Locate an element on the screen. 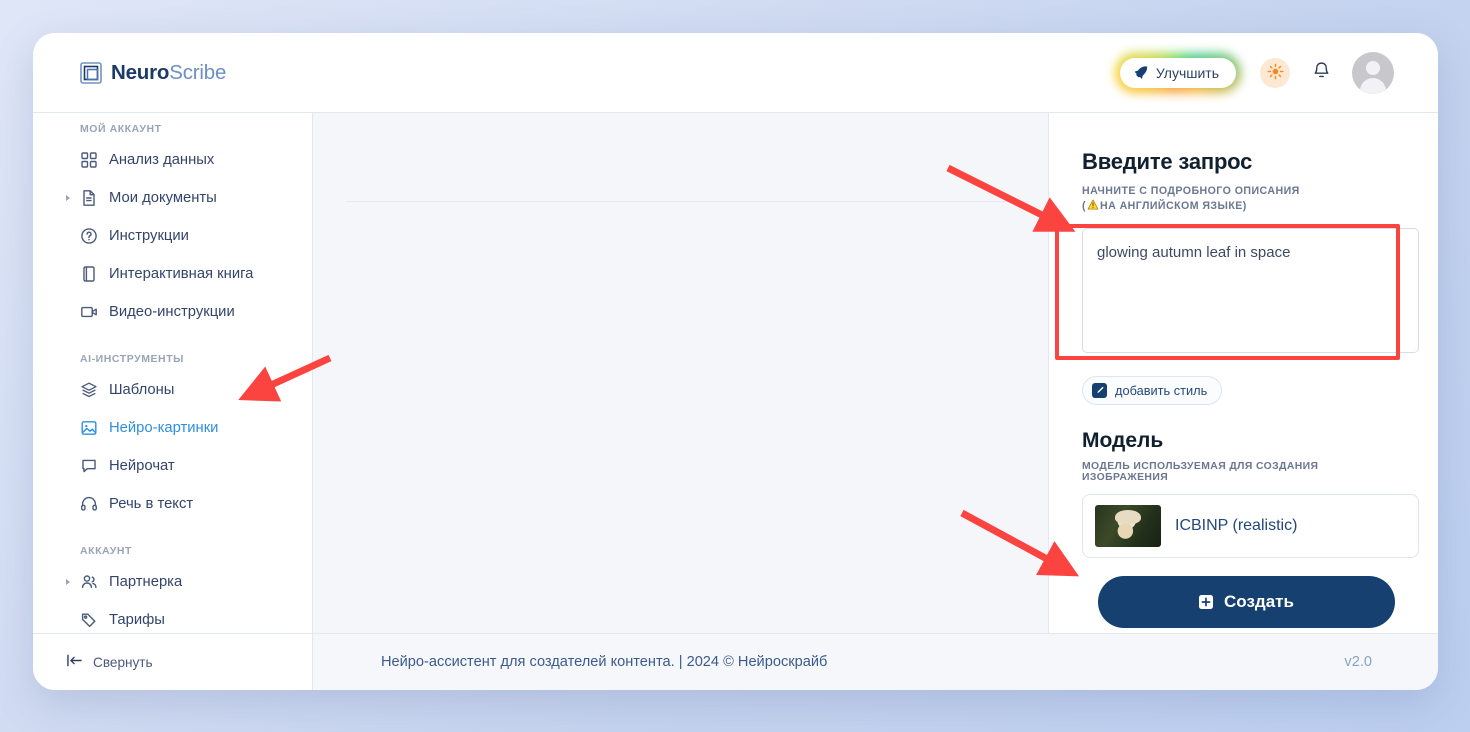 The height and width of the screenshot is (732, 1470). sidebar-item-neyrochat: Нейрочат is located at coordinates (172, 466).